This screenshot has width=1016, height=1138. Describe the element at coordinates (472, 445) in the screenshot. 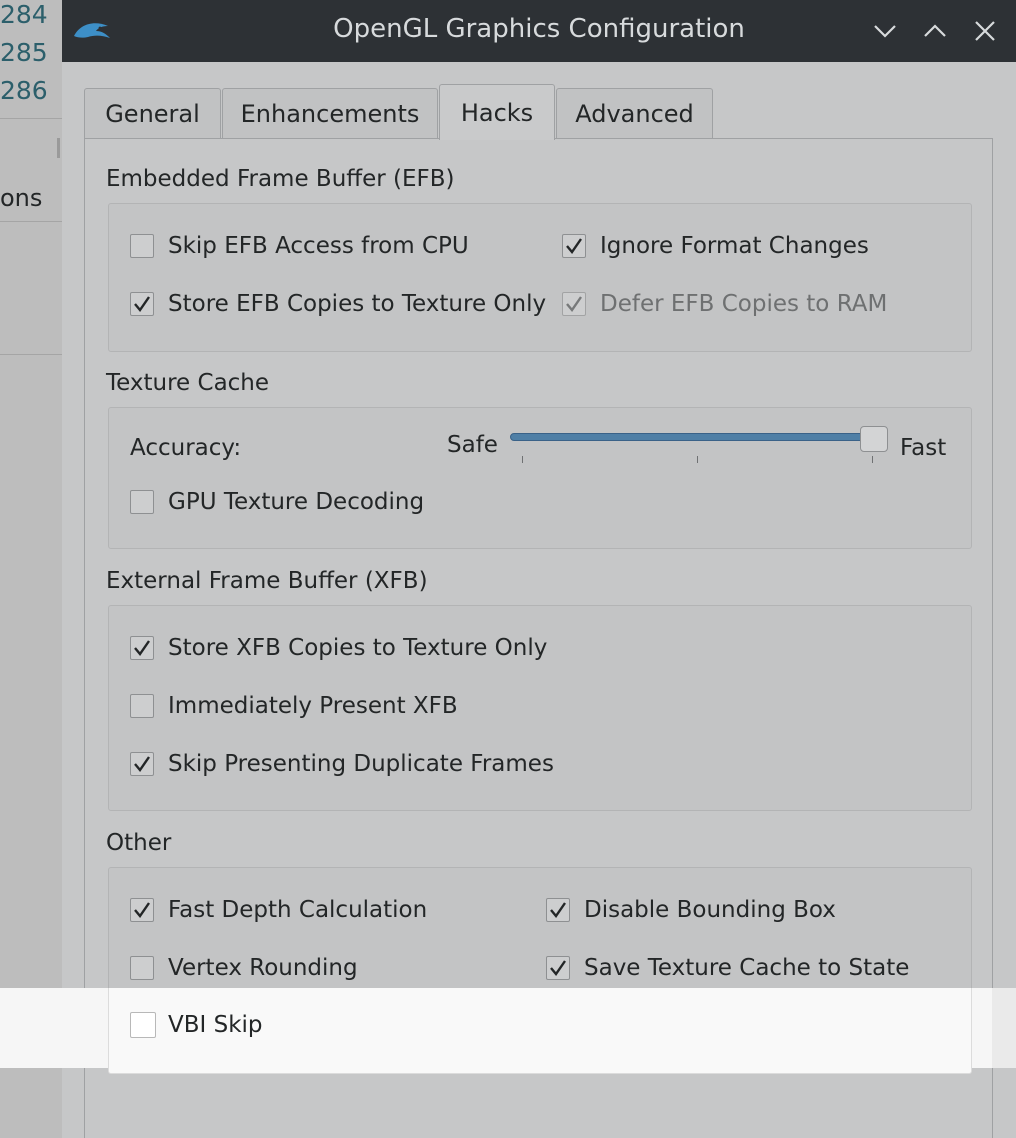

I see `safe-label: Safe` at that location.